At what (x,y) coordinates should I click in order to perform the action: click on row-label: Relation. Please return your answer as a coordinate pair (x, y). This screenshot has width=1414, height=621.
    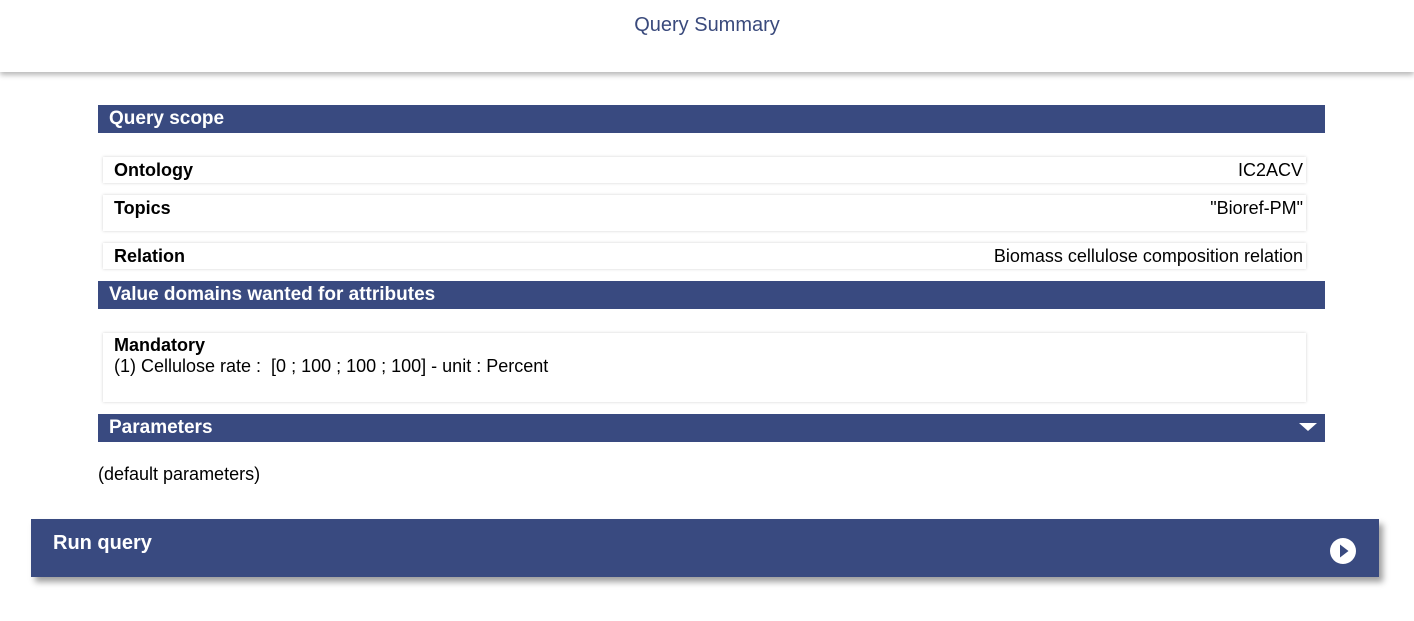
    Looking at the image, I should click on (150, 256).